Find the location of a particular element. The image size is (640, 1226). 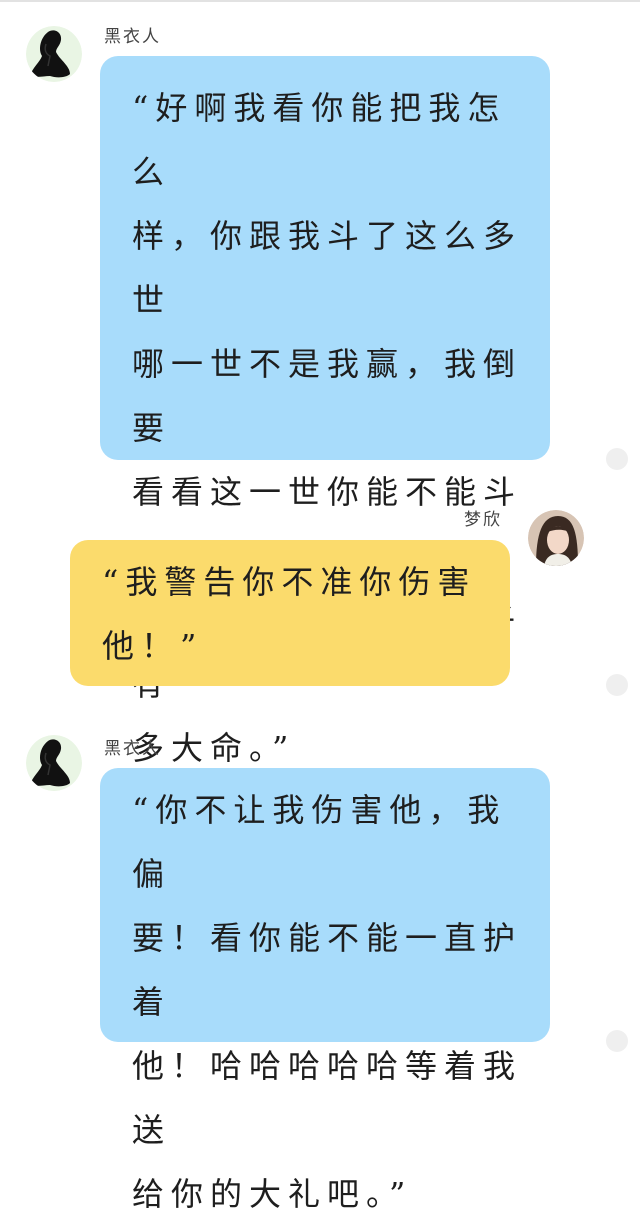

message-bubble: “我警告你不准你伤害 他！” is located at coordinates (290, 613).